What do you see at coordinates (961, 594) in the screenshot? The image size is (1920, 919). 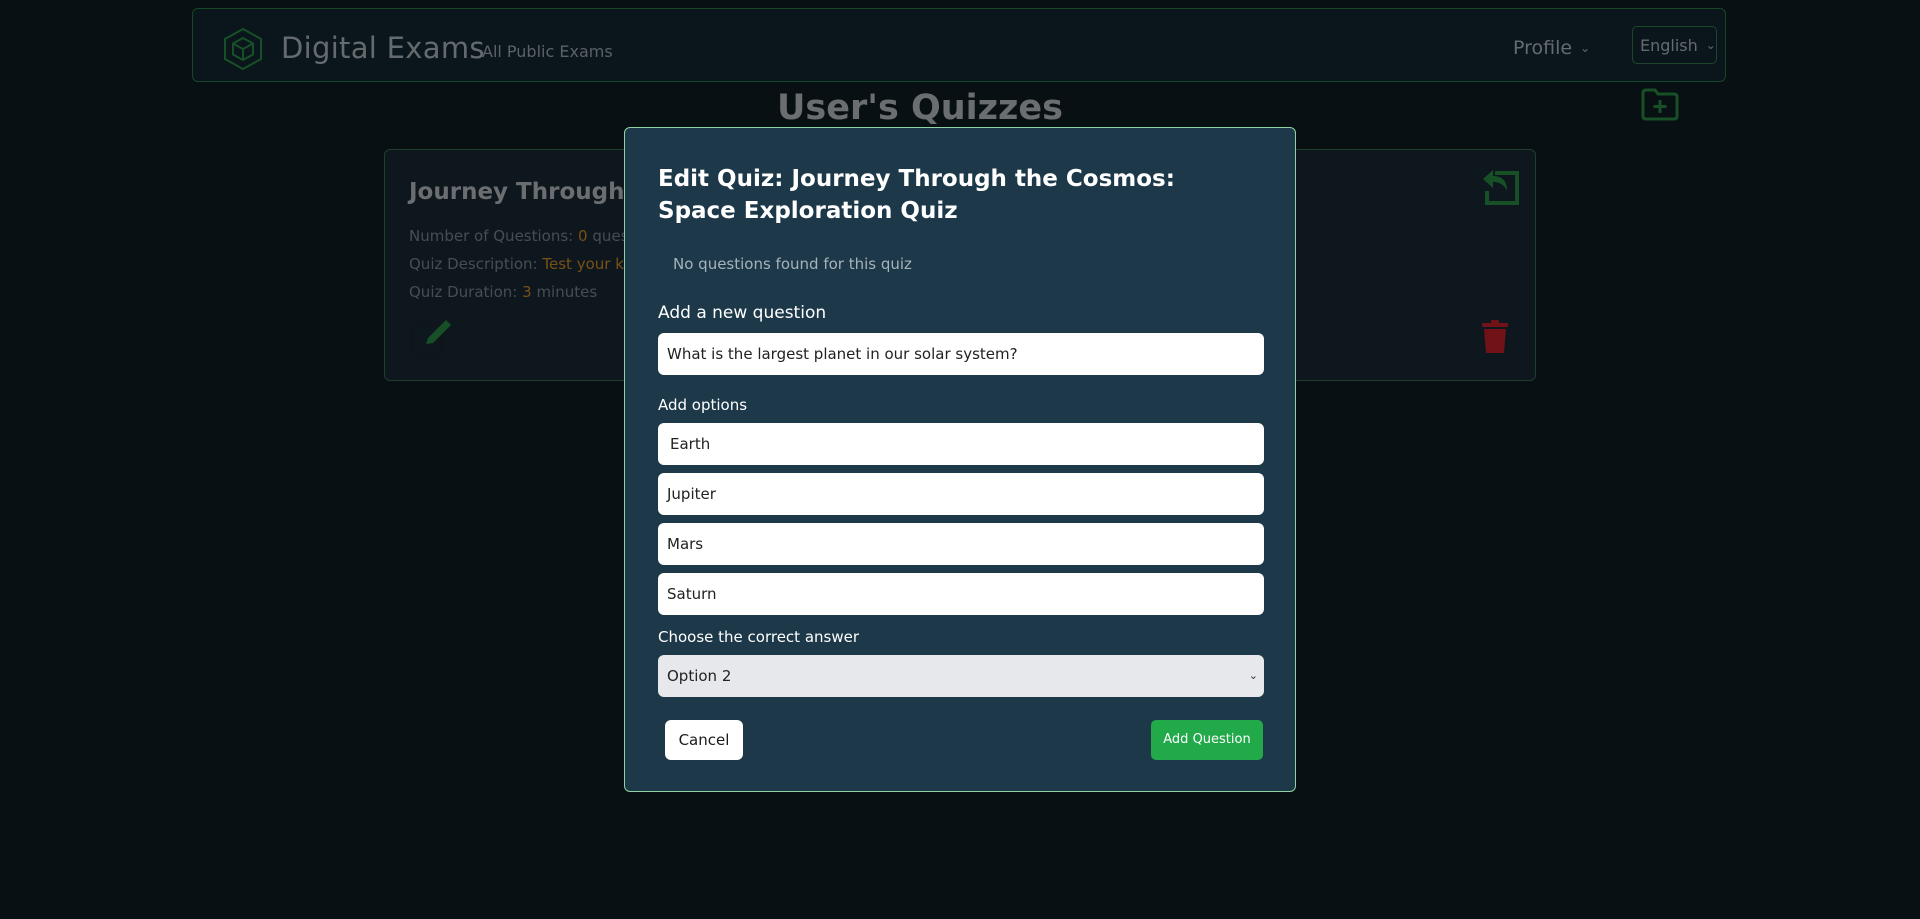 I see `option-4-input: Saturn` at bounding box center [961, 594].